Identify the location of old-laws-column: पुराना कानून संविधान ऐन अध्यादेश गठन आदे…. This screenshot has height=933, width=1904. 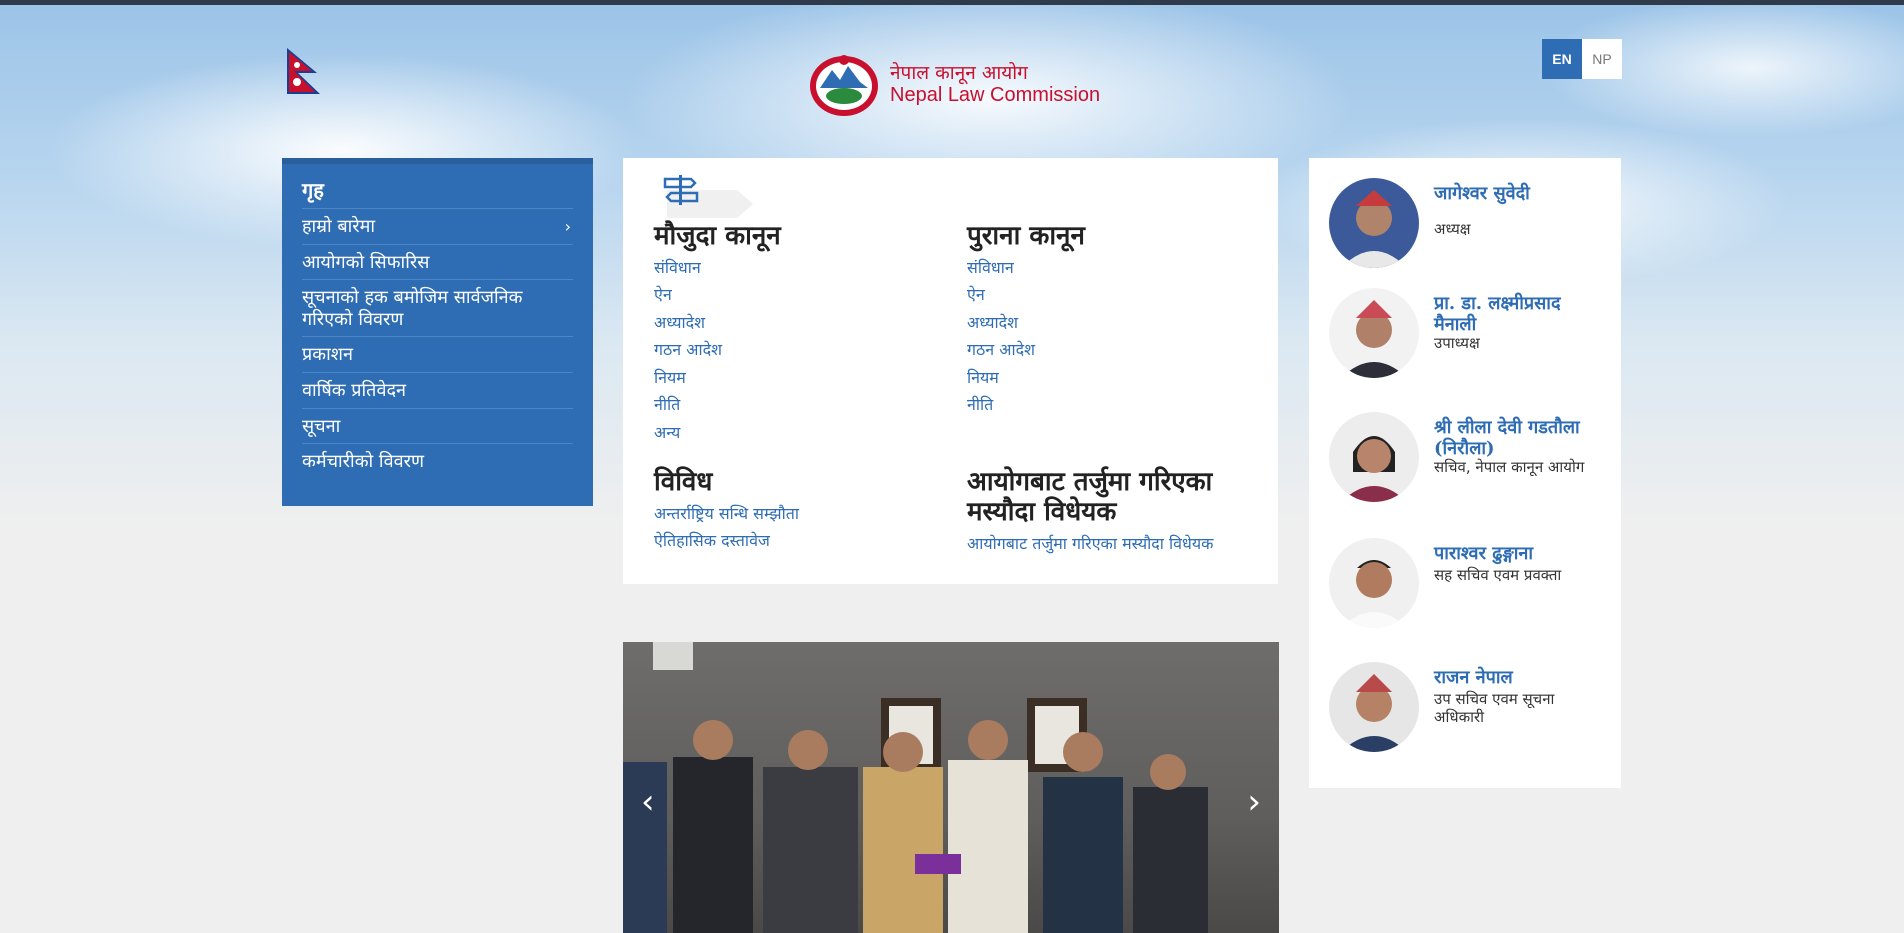
(1112, 320).